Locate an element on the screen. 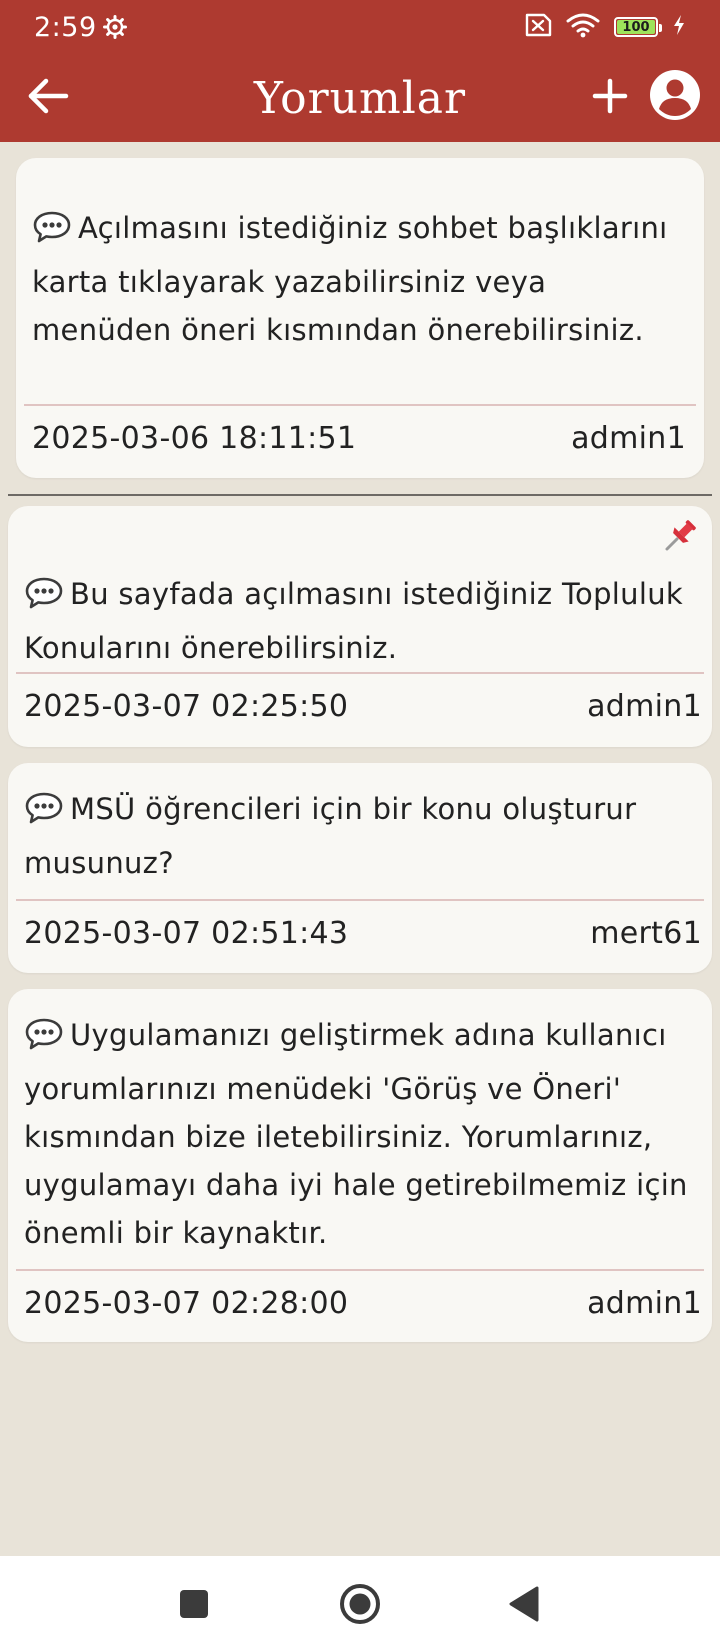 This screenshot has height=1650, width=720. back-arrow-icon is located at coordinates (48, 98).